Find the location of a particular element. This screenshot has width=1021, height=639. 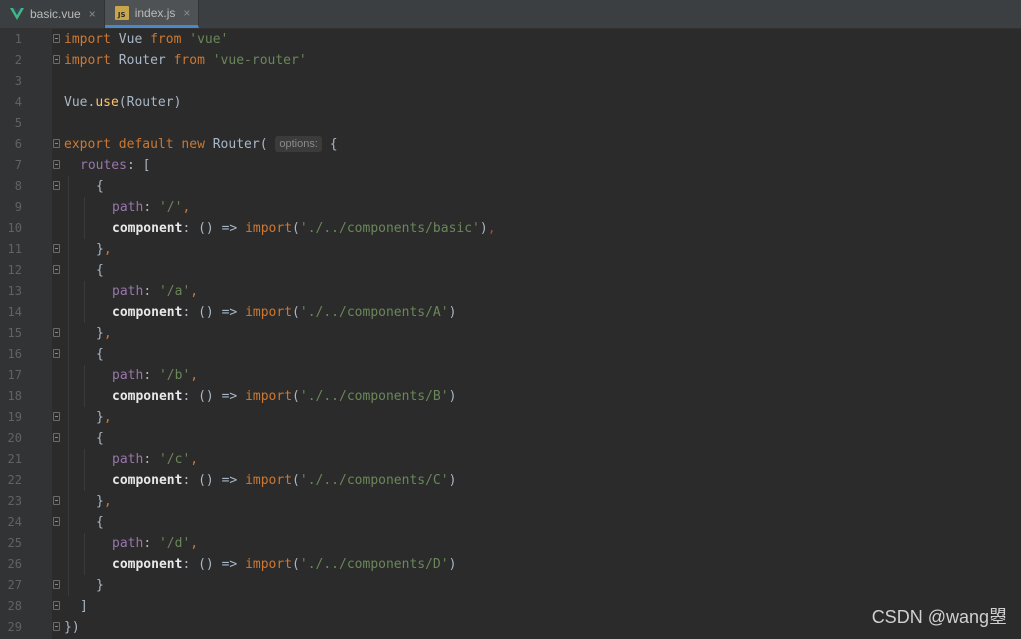

parameter-hint: options: is located at coordinates (298, 144).